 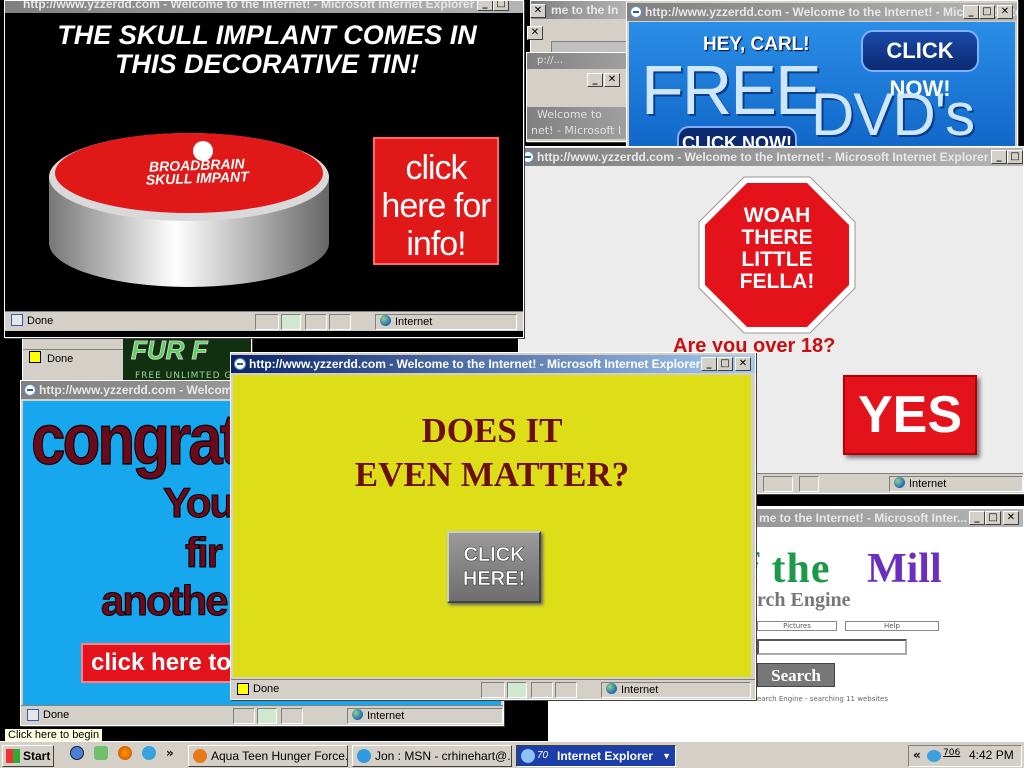 What do you see at coordinates (77, 753) in the screenshot?
I see `ie-quicklaunch-icon` at bounding box center [77, 753].